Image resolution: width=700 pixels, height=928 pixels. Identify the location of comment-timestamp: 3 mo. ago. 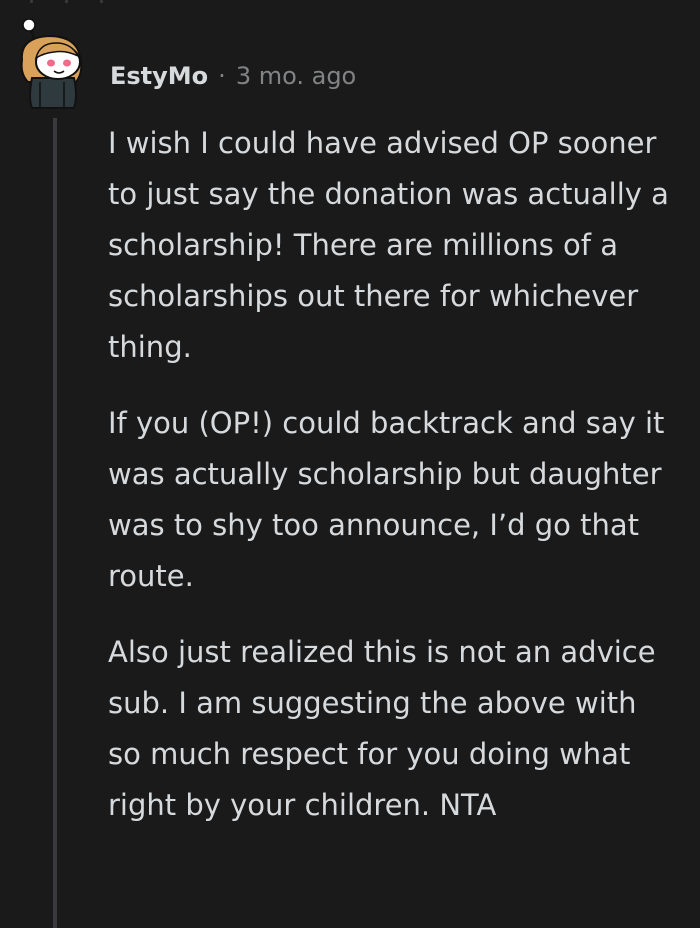
(296, 76).